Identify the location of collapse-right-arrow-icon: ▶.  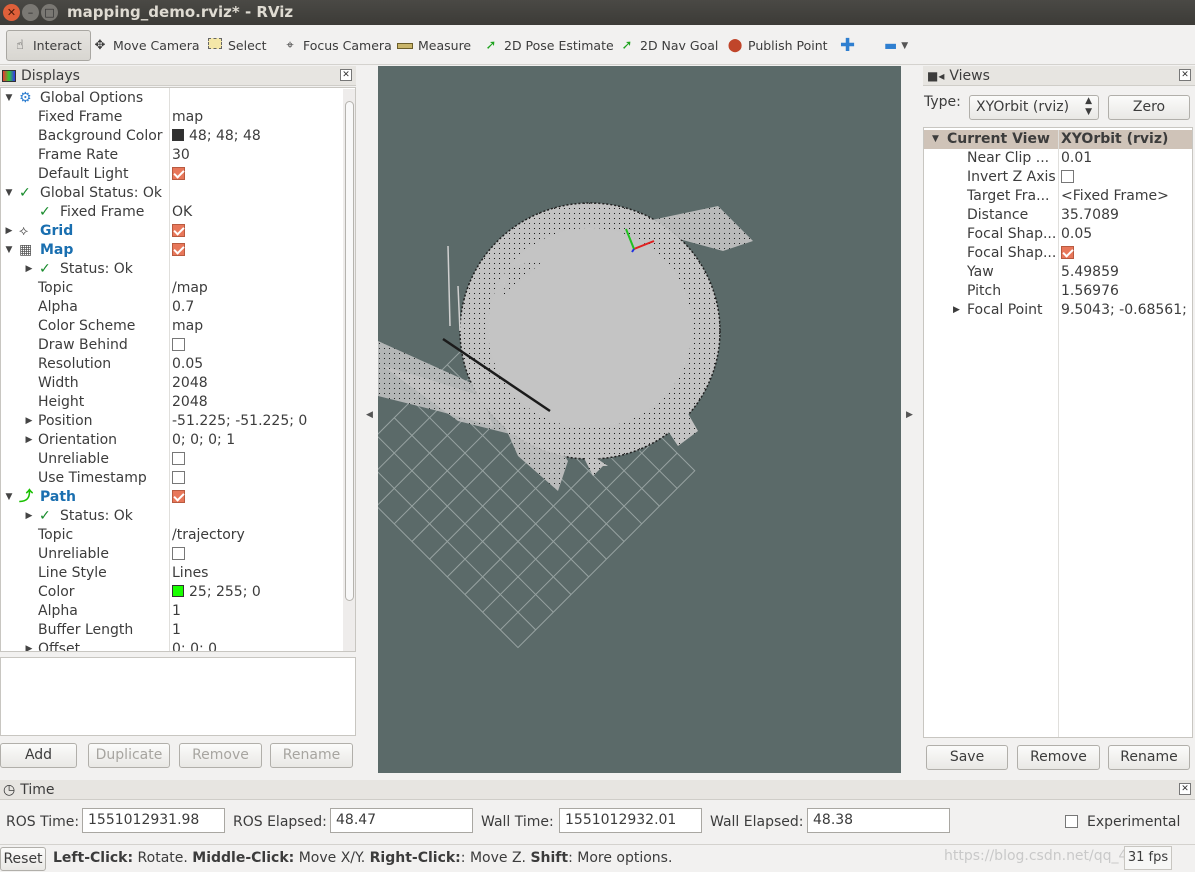
(909, 415).